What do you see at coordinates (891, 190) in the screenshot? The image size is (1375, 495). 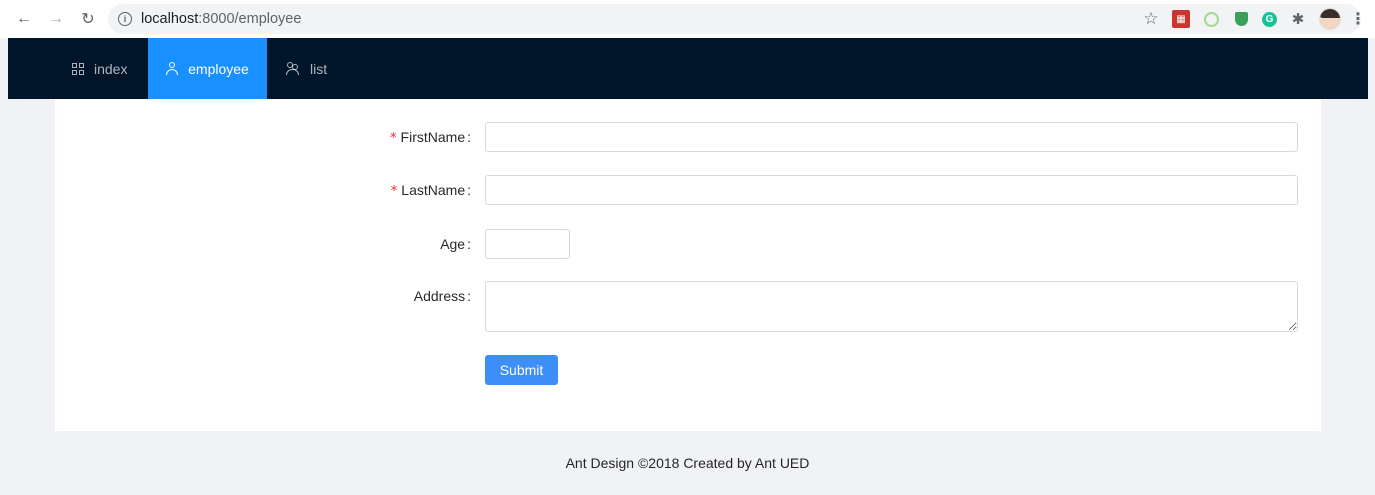 I see `lastname-input` at bounding box center [891, 190].